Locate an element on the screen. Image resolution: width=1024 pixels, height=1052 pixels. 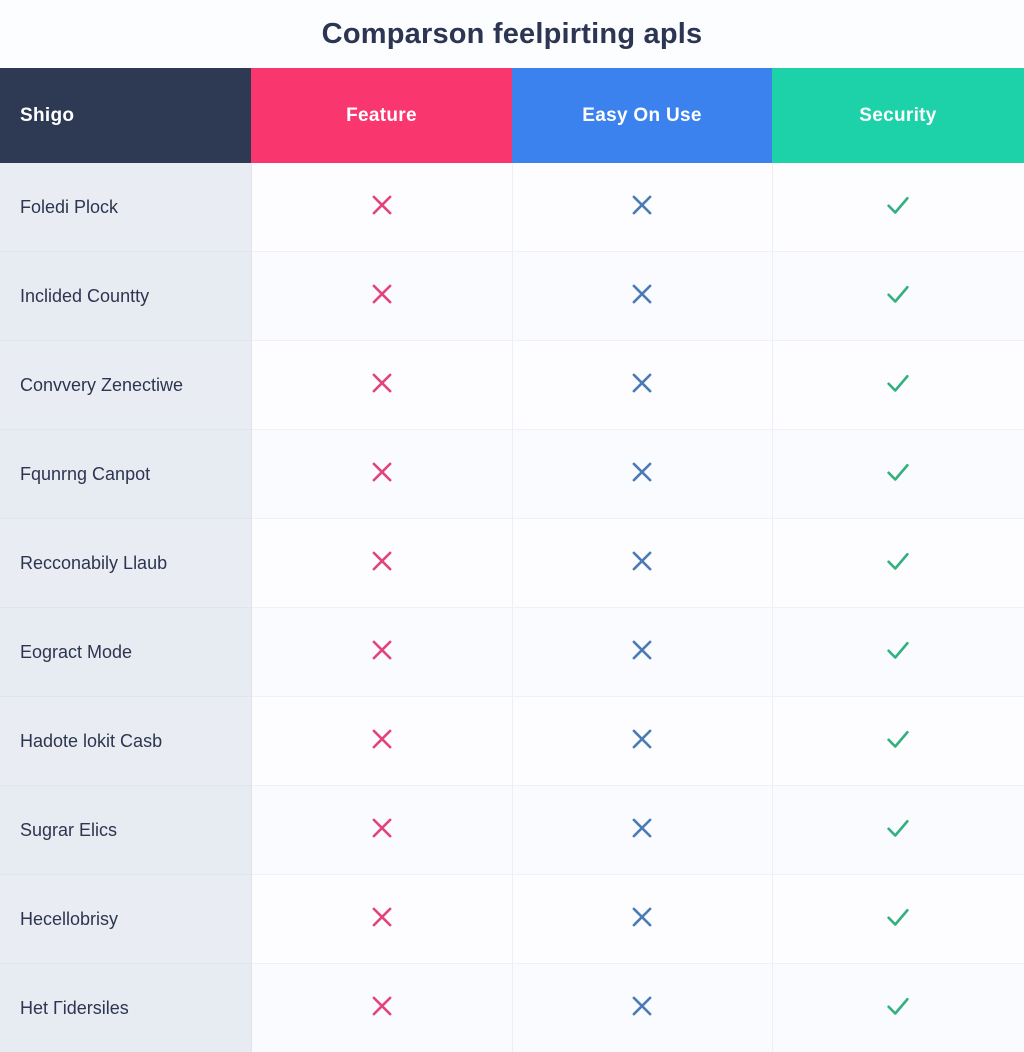
table-row: Fqunrng Canpot is located at coordinates (512, 474).